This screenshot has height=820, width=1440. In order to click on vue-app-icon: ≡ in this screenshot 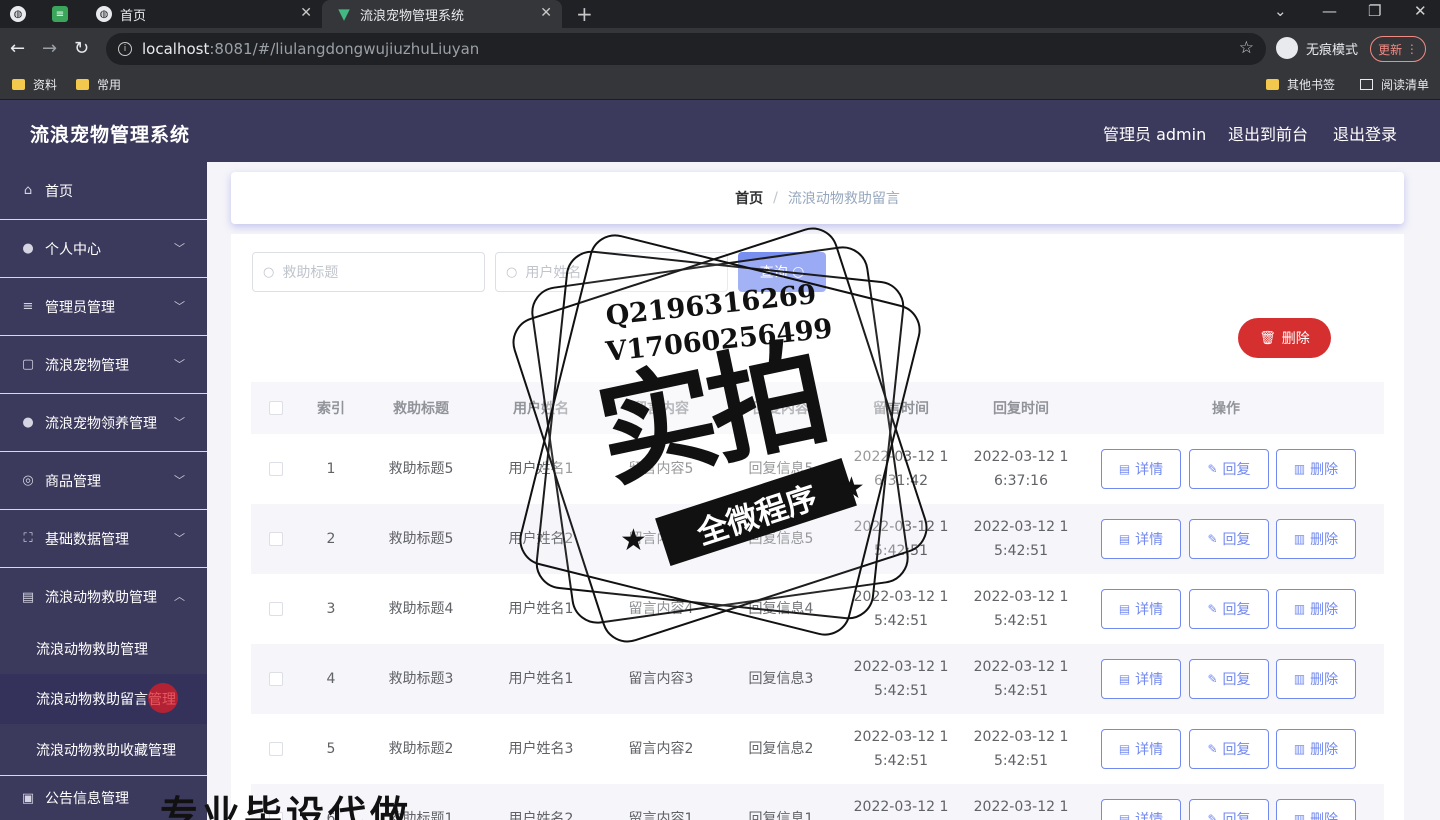, I will do `click(64, 14)`.